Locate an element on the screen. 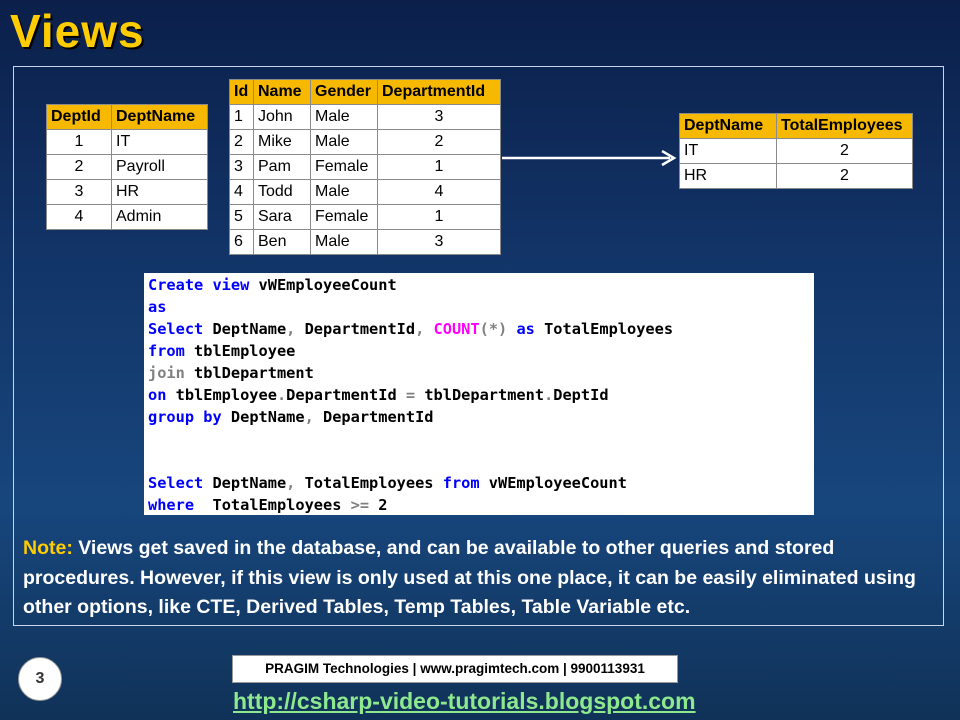 The height and width of the screenshot is (720, 960). table-cell: 6 is located at coordinates (241, 242).